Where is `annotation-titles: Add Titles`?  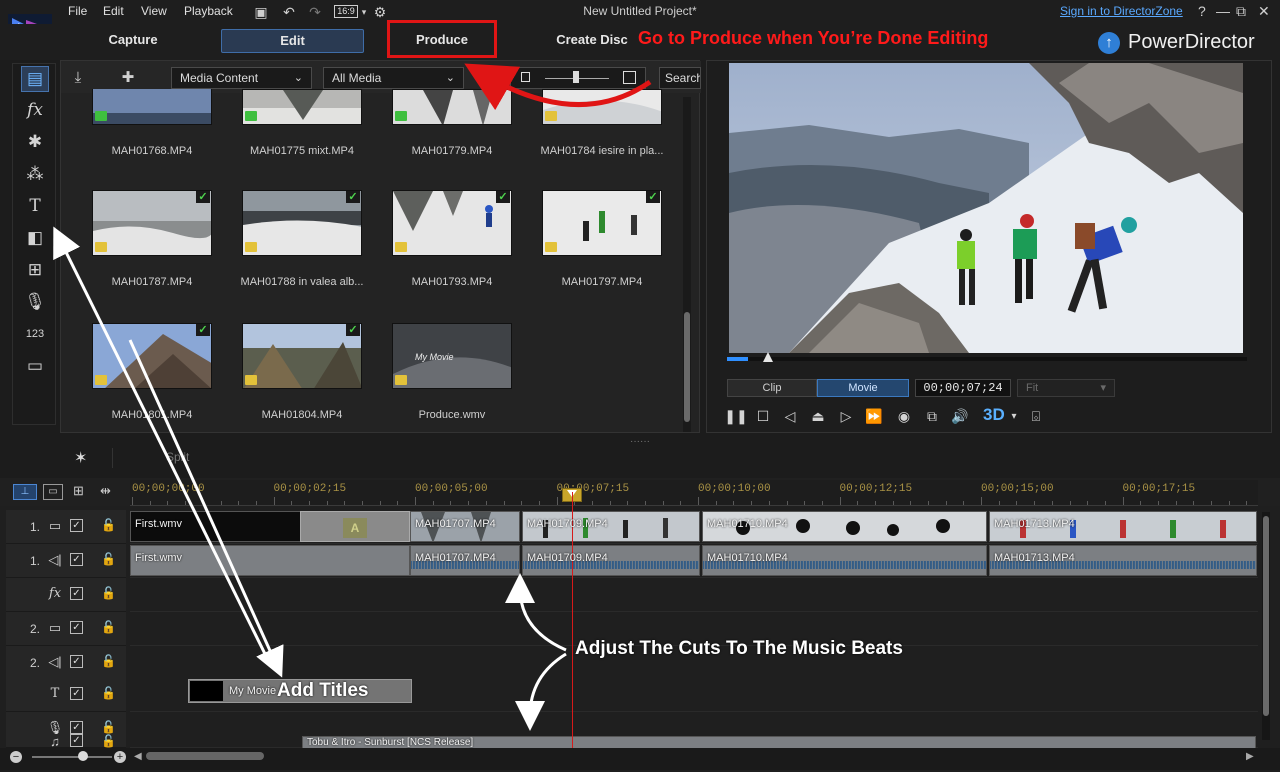 annotation-titles: Add Titles is located at coordinates (323, 690).